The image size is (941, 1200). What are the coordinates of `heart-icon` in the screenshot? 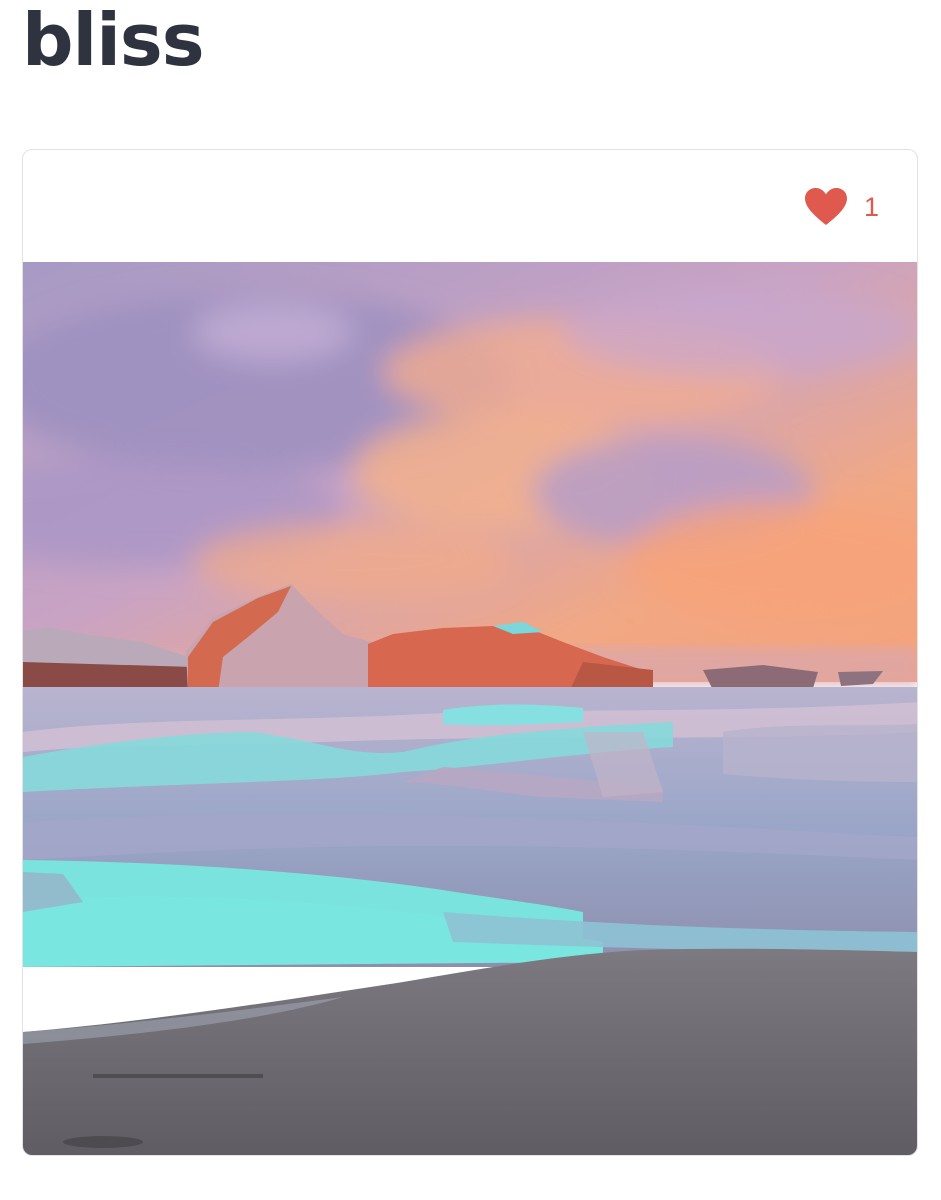 It's located at (826, 207).